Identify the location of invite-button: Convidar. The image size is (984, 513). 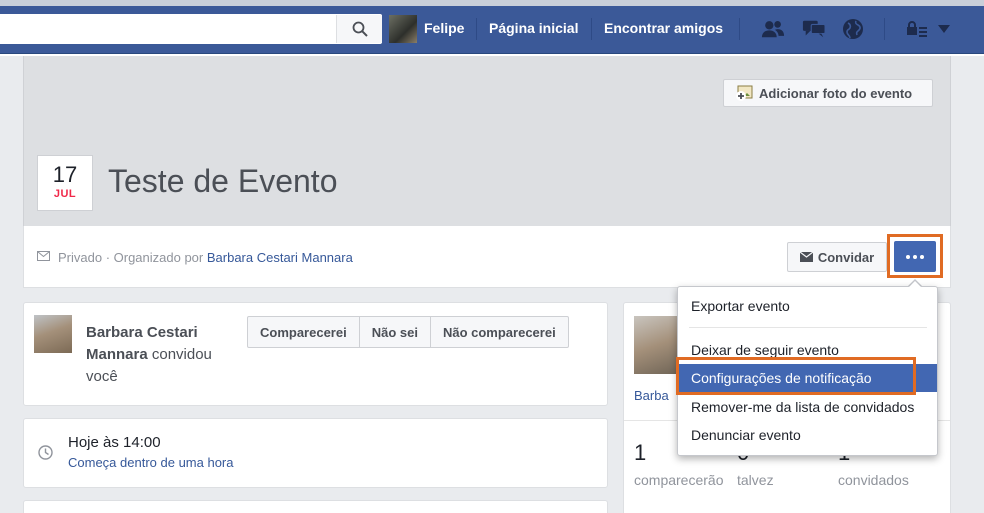
(837, 257).